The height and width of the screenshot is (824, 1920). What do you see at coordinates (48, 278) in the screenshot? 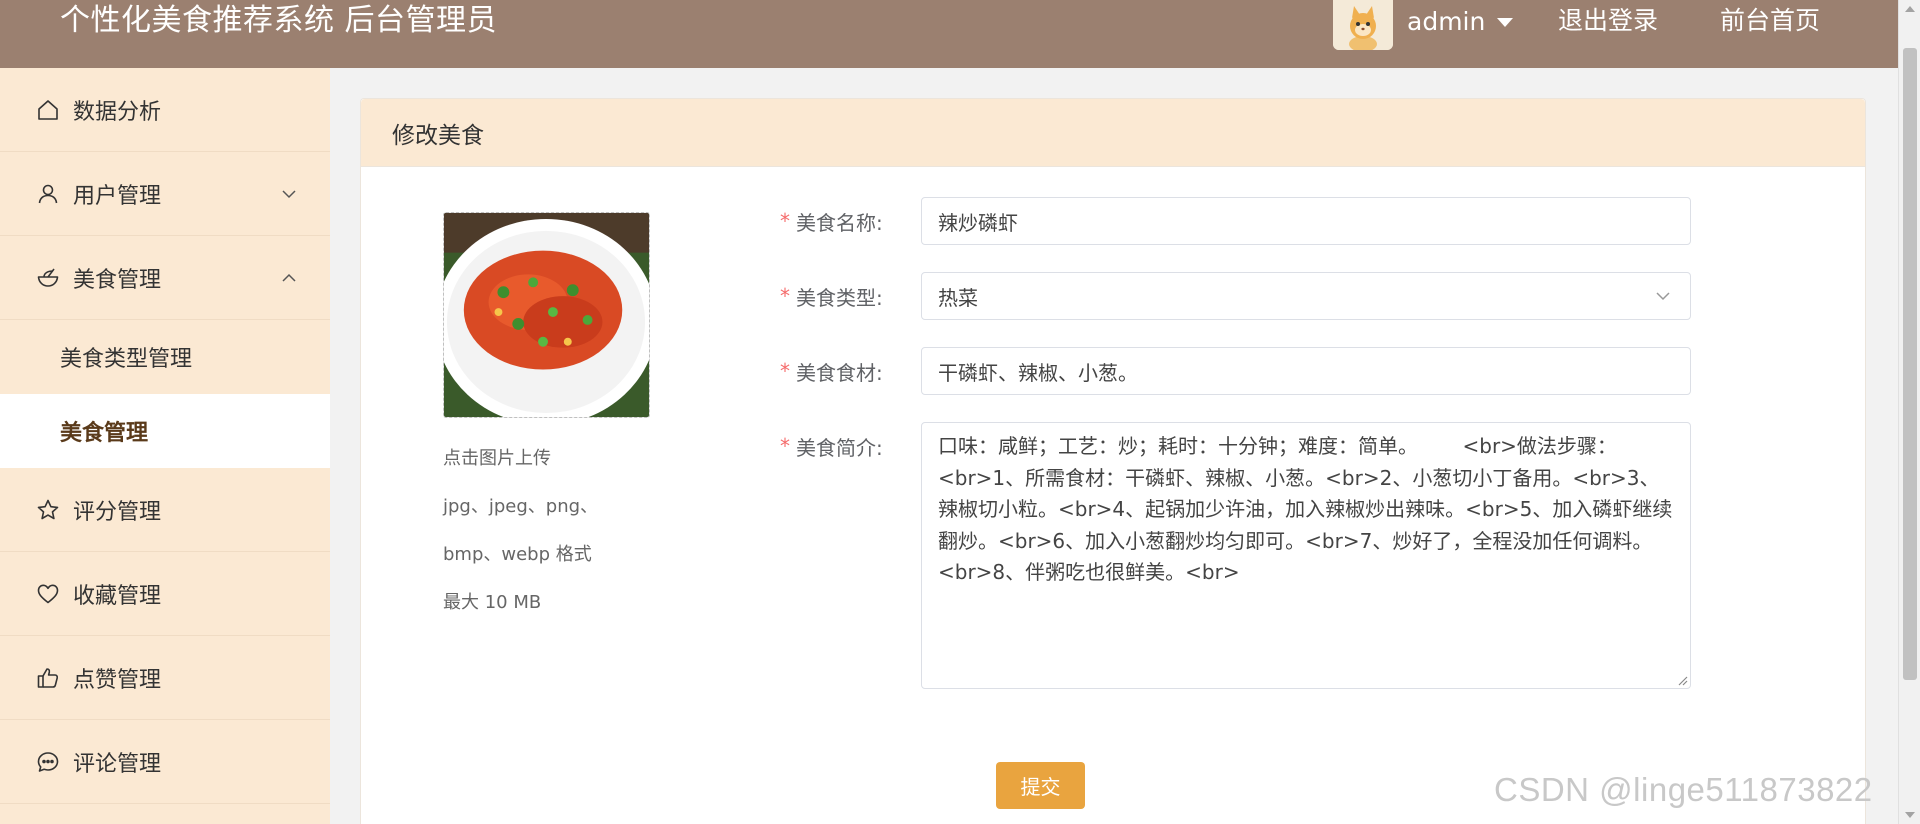
I see `bowl-icon` at bounding box center [48, 278].